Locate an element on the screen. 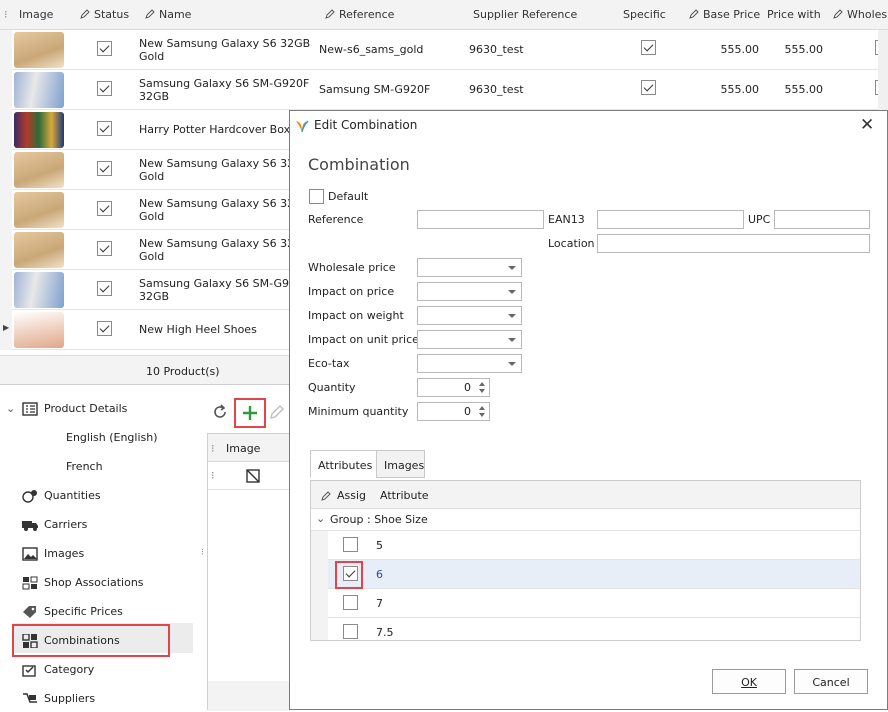  col-specific: Specific is located at coordinates (644, 14).